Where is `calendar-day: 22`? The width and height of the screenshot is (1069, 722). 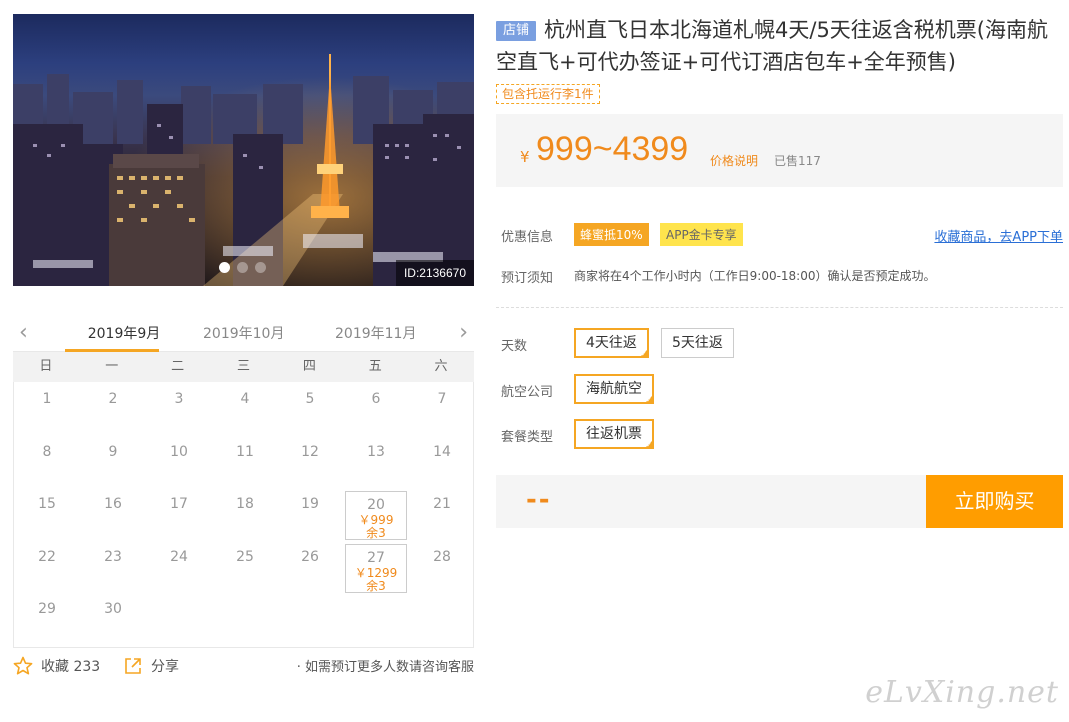 calendar-day: 22 is located at coordinates (47, 568).